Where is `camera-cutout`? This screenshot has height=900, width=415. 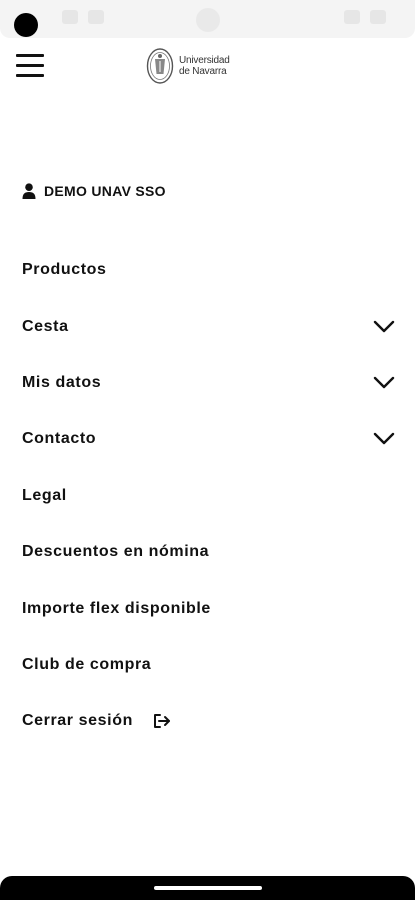
camera-cutout is located at coordinates (26, 25).